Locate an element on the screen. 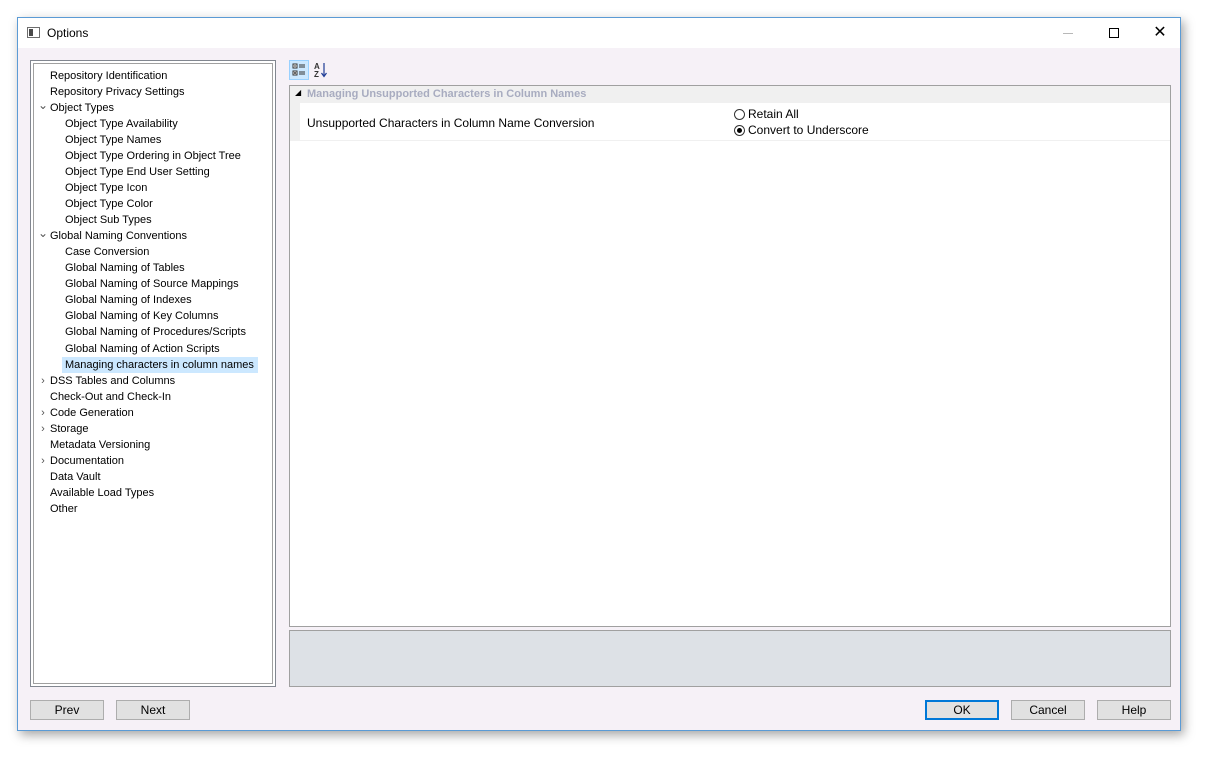 The image size is (1231, 781). tree-item: Code Generation is located at coordinates (92, 413).